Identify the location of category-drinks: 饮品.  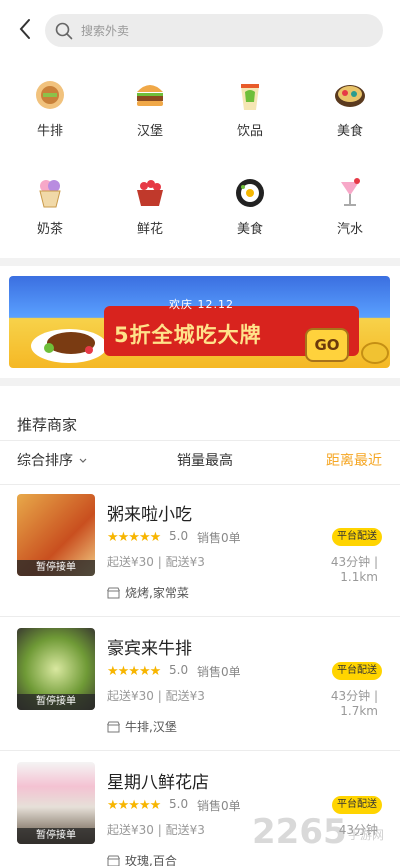
(250, 108).